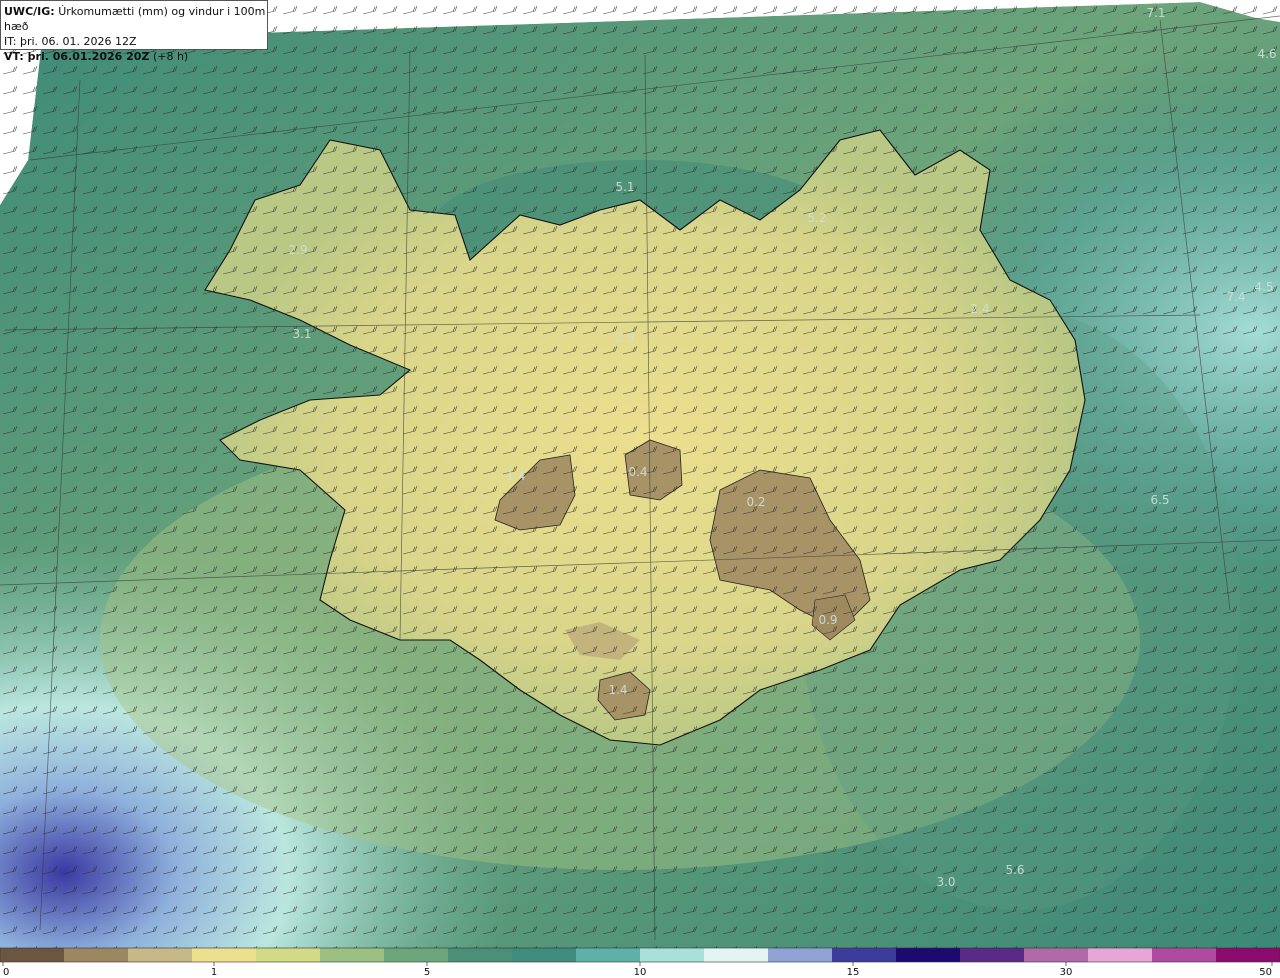 The height and width of the screenshot is (978, 1280). Describe the element at coordinates (214, 972) in the screenshot. I see `colorbar-tick-label: 1` at that location.